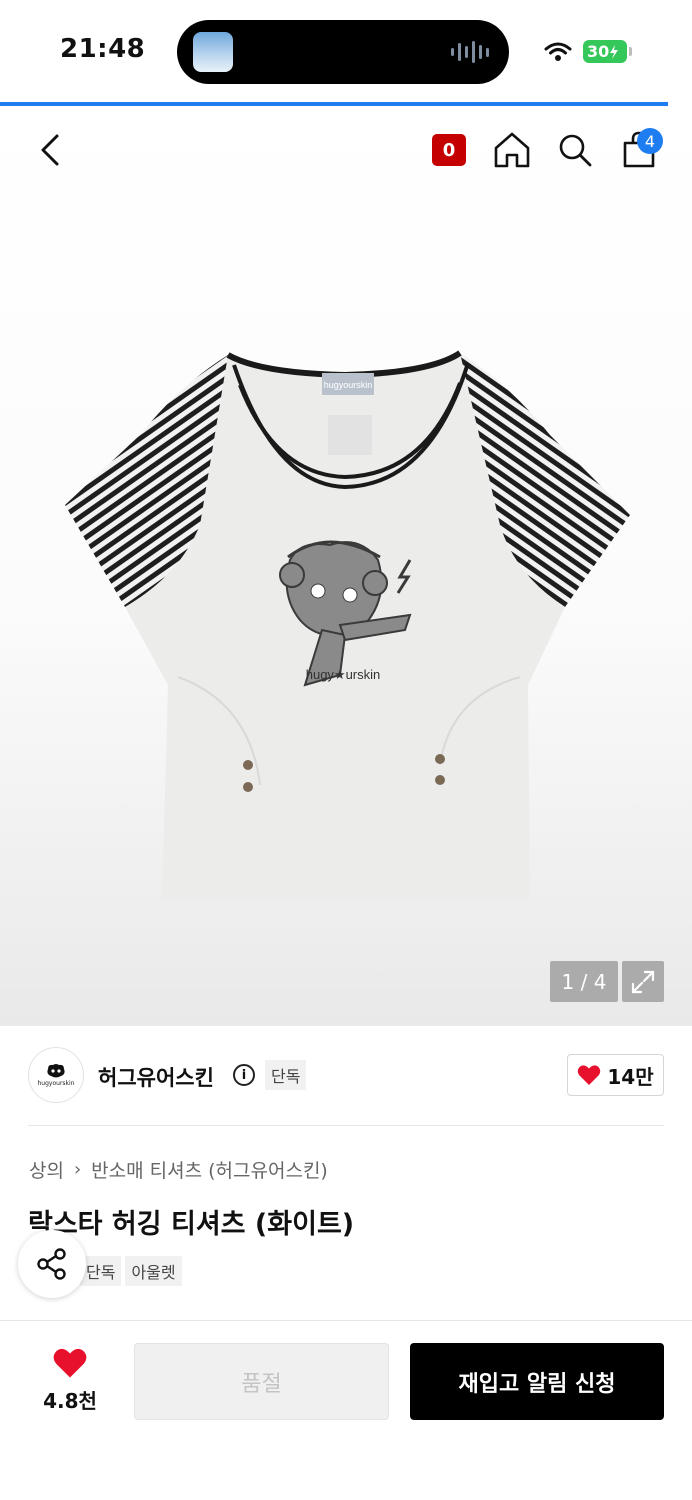 The width and height of the screenshot is (692, 1500). Describe the element at coordinates (77, 1169) in the screenshot. I see `chevron-right-icon: ›` at that location.